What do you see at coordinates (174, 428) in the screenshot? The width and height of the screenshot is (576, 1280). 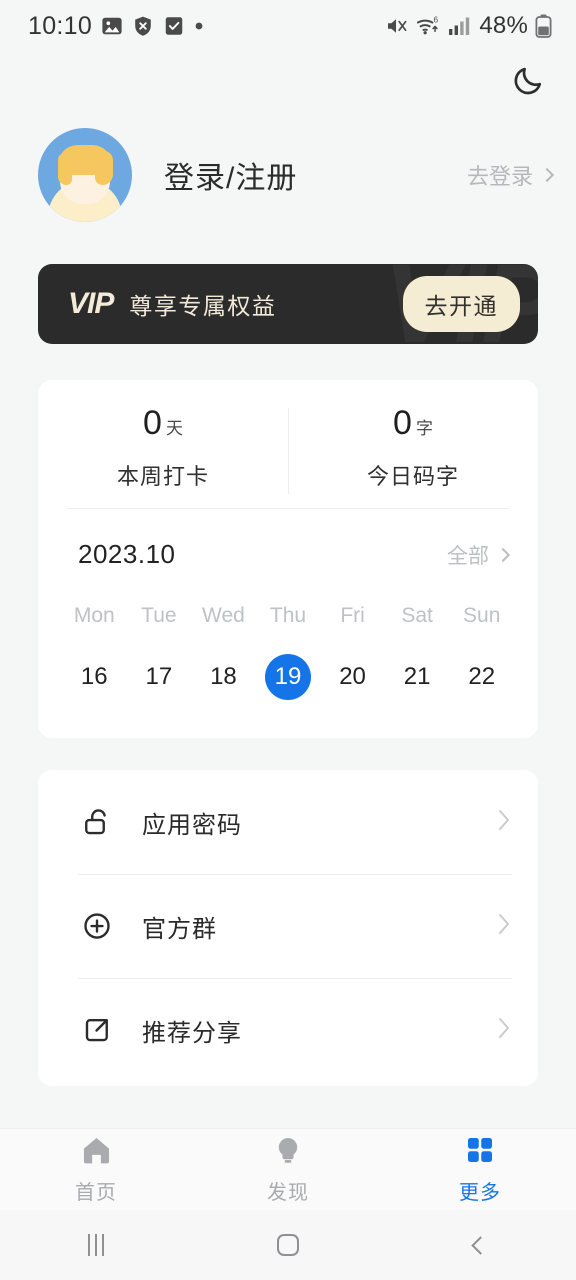 I see `stat-unit: 天` at bounding box center [174, 428].